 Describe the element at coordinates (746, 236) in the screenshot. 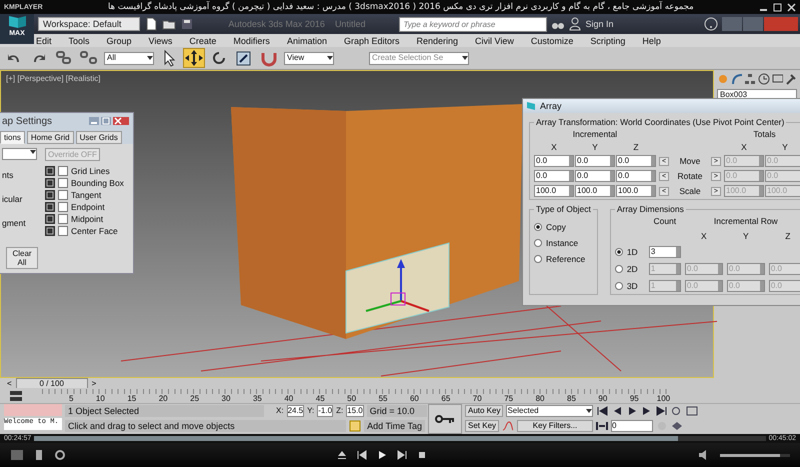

I see `axis-label: Y` at that location.